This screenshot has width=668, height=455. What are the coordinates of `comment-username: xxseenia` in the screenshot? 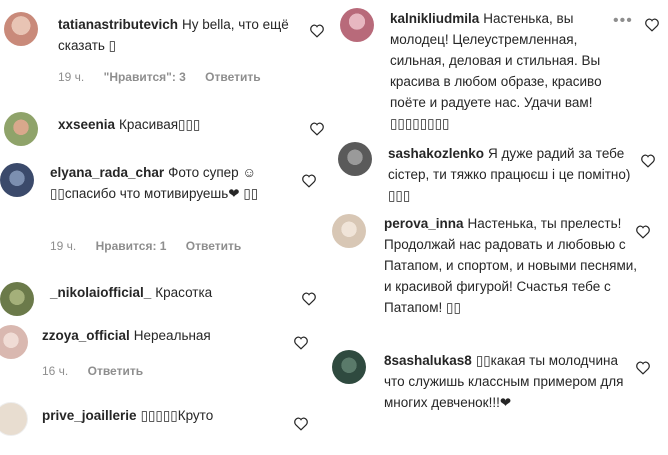 It's located at (86, 124).